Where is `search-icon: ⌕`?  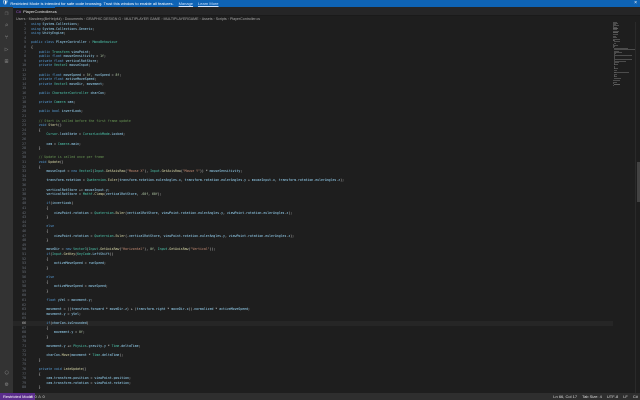
search-icon: ⌕ is located at coordinates (6, 25).